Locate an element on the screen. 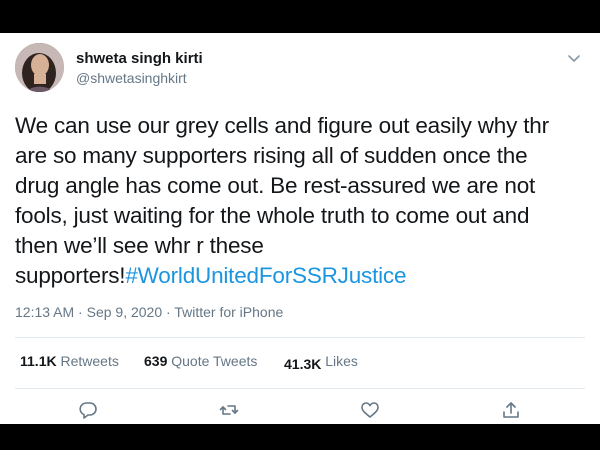  retweets-stat: 11.1K Retweets is located at coordinates (69, 361).